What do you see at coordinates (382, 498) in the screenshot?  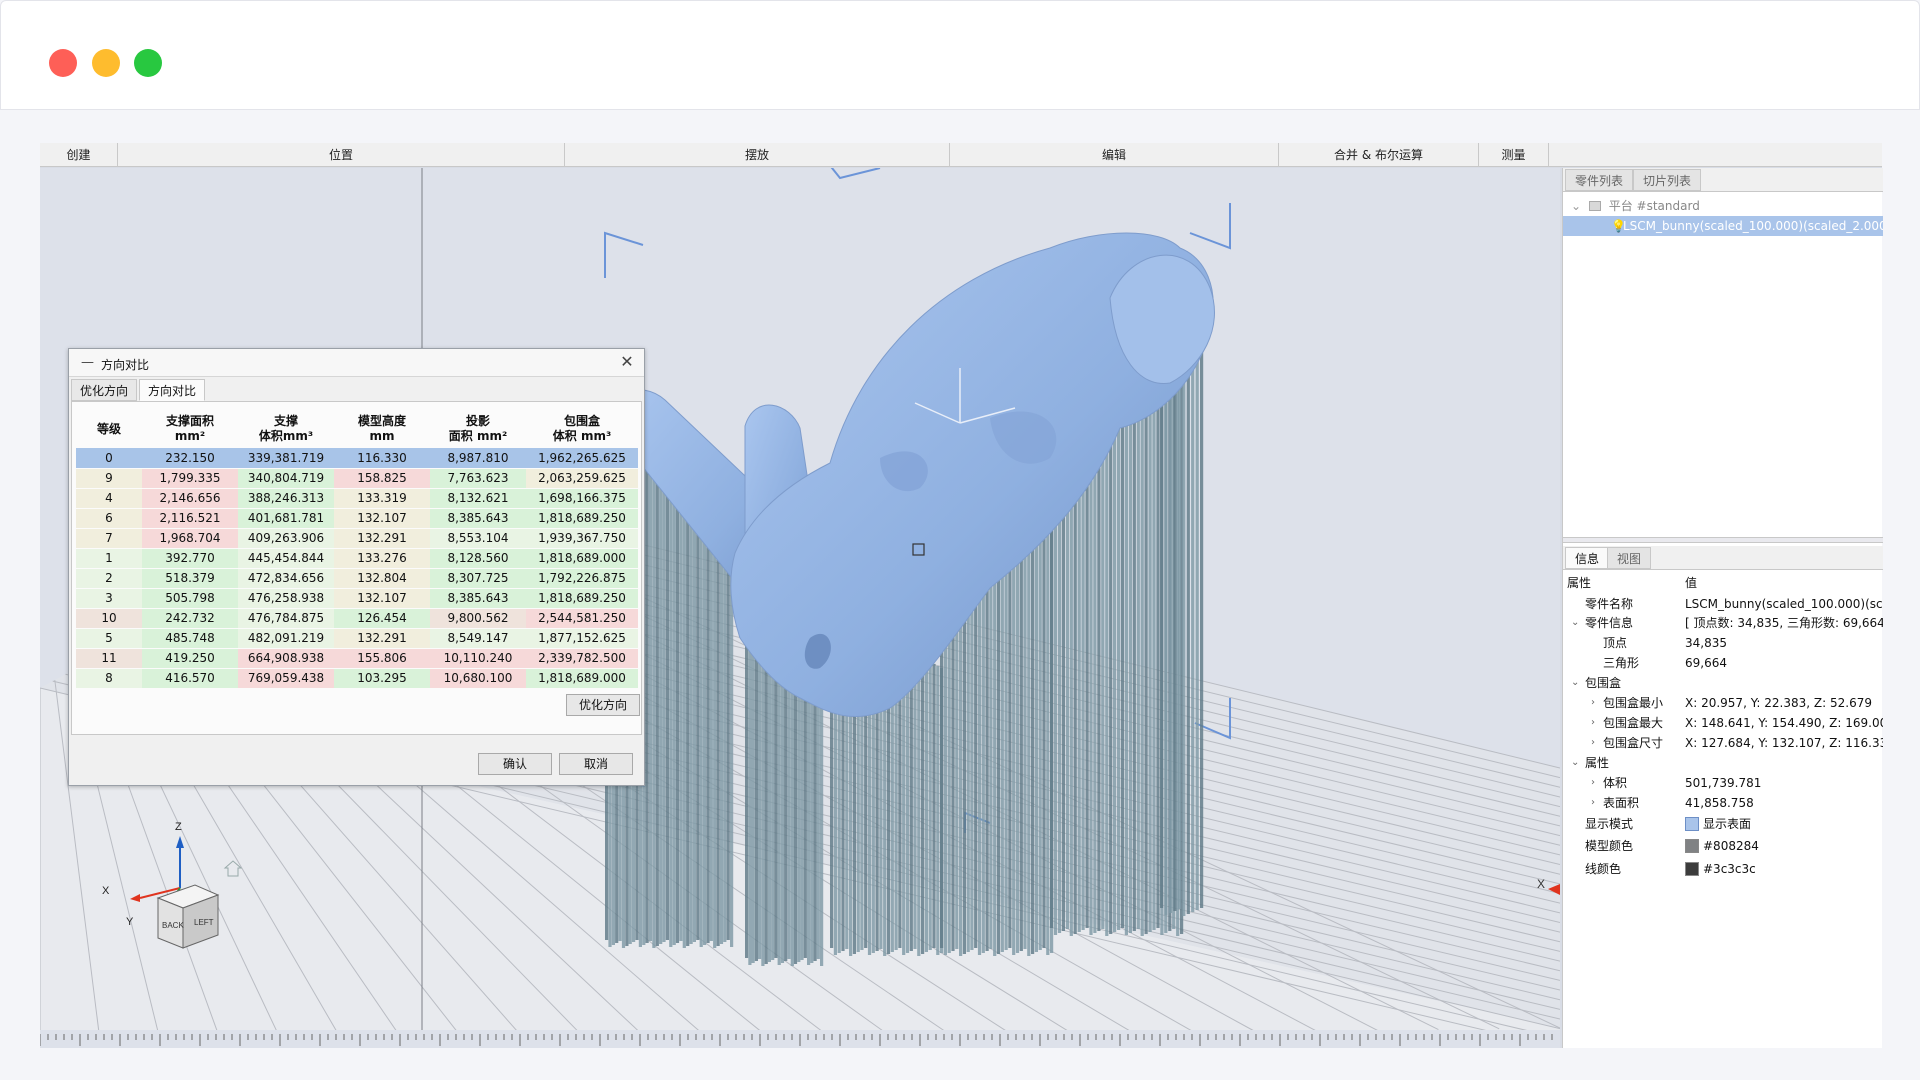 I see `table-cell: 133.319` at bounding box center [382, 498].